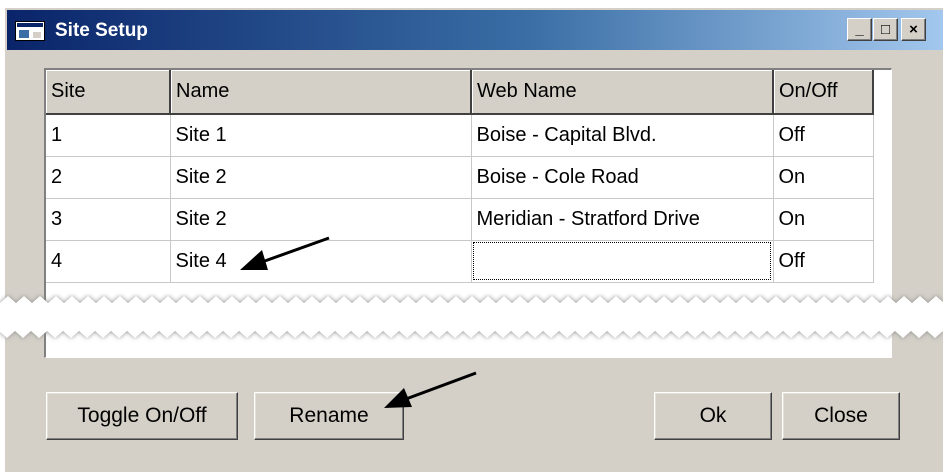  What do you see at coordinates (823, 92) in the screenshot?
I see `column-header-on-off: On/Off` at bounding box center [823, 92].